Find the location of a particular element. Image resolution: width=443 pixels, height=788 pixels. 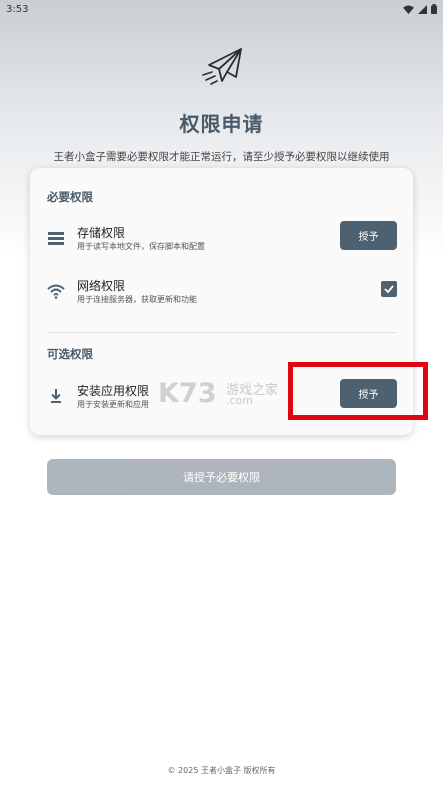

watermark-big: K73 is located at coordinates (187, 393).